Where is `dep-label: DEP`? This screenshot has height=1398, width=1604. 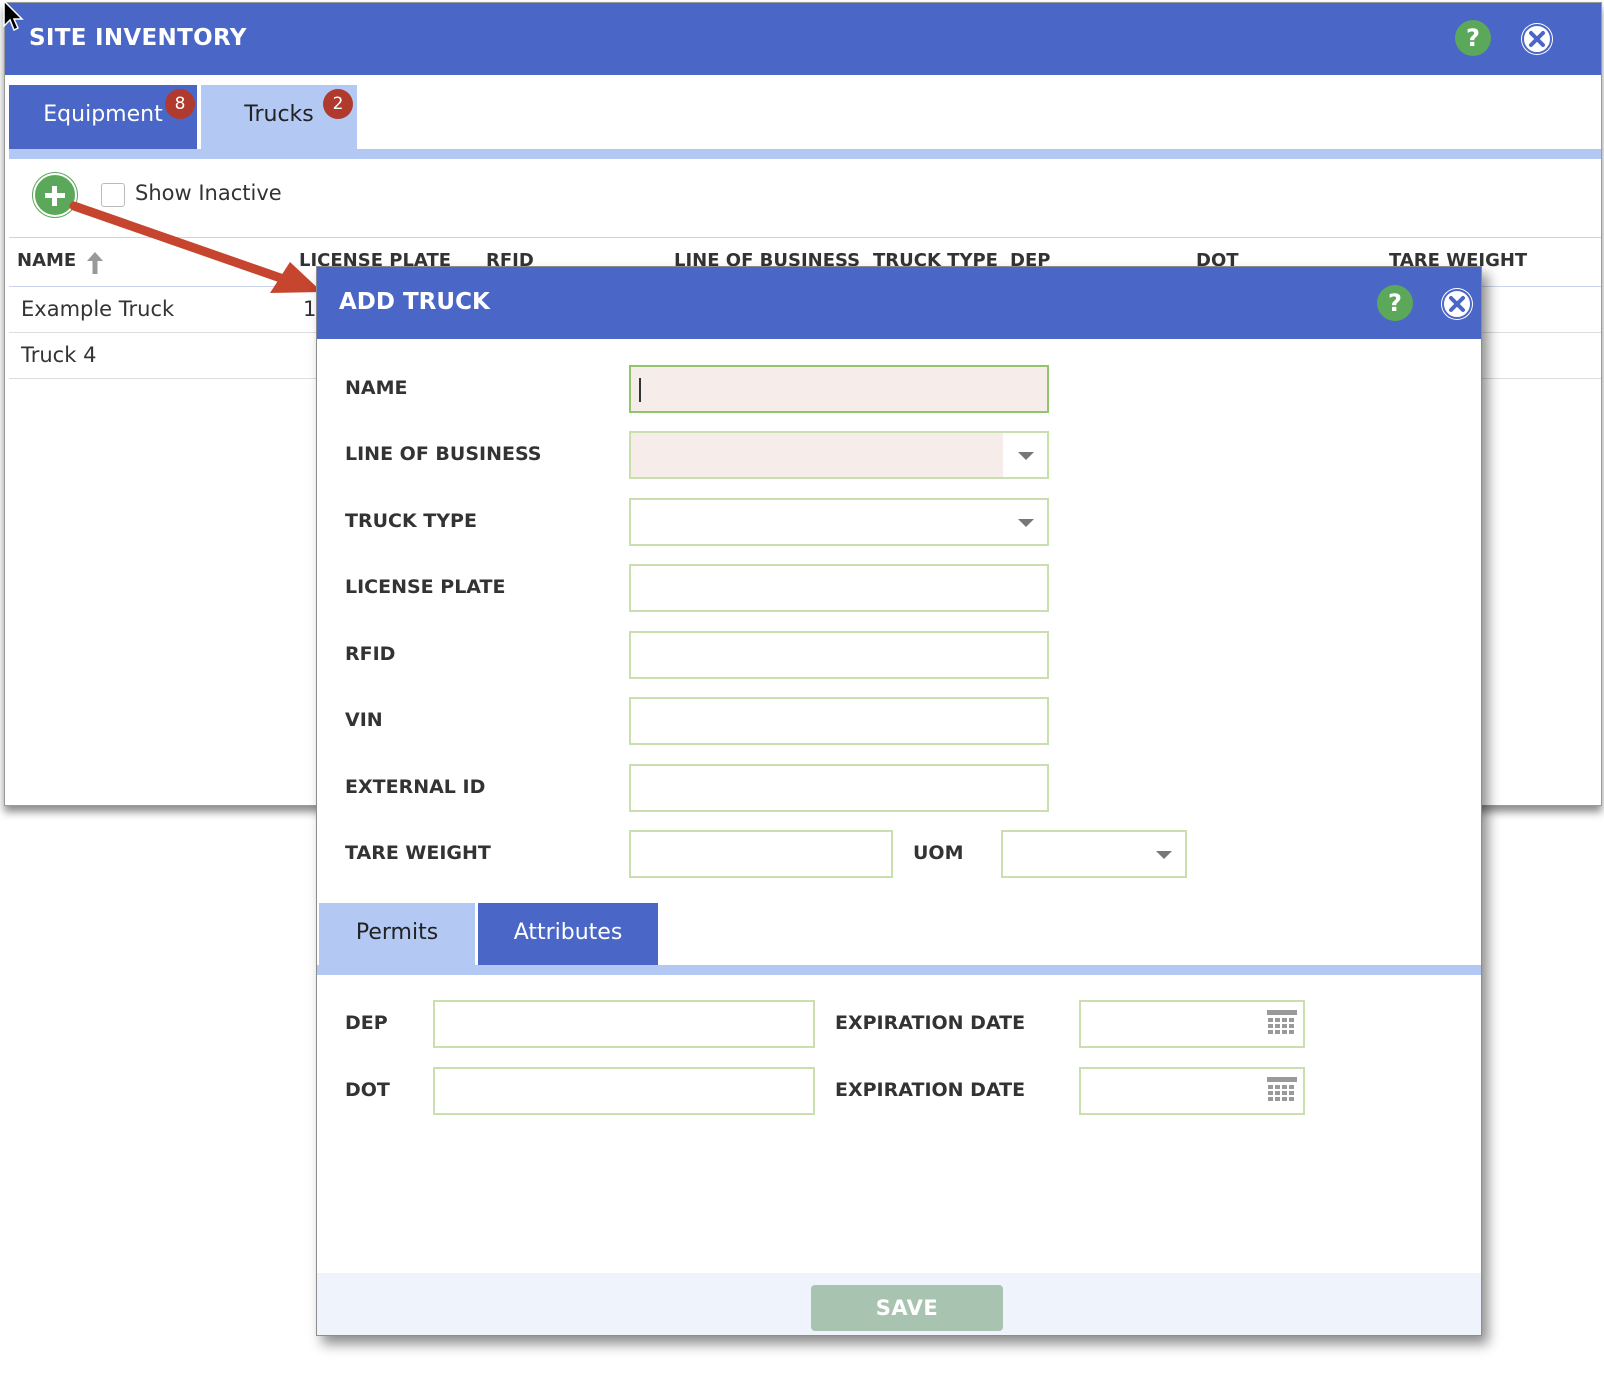 dep-label: DEP is located at coordinates (366, 1023).